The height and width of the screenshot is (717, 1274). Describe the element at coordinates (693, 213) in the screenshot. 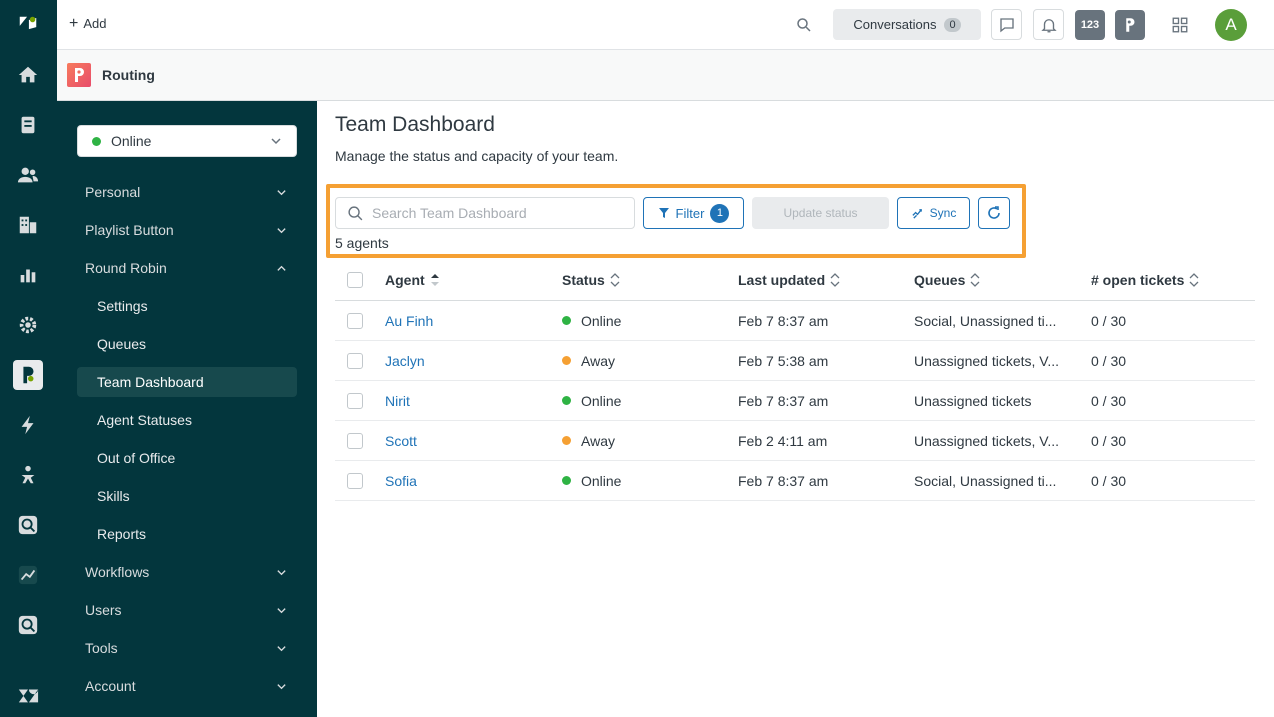

I see `filter-button: Filter 1` at that location.